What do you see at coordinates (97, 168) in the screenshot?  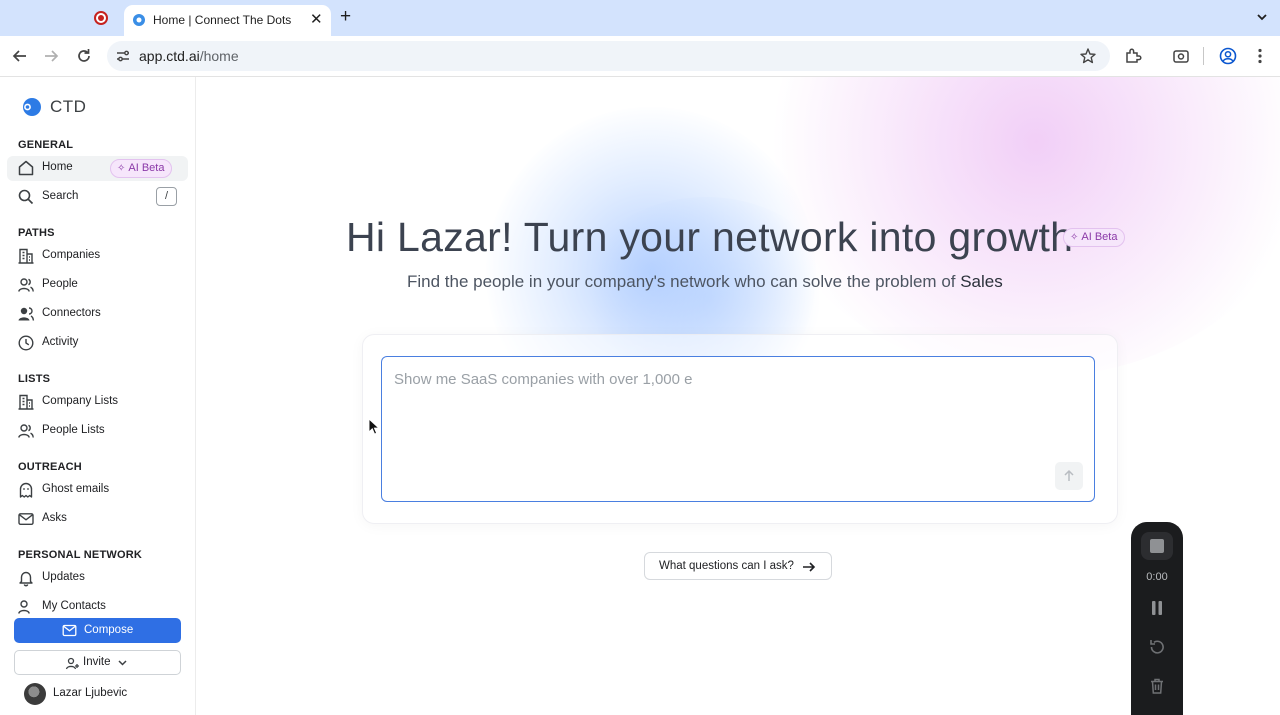 I see `sidebar-item-home: Home ✧ AI Beta` at bounding box center [97, 168].